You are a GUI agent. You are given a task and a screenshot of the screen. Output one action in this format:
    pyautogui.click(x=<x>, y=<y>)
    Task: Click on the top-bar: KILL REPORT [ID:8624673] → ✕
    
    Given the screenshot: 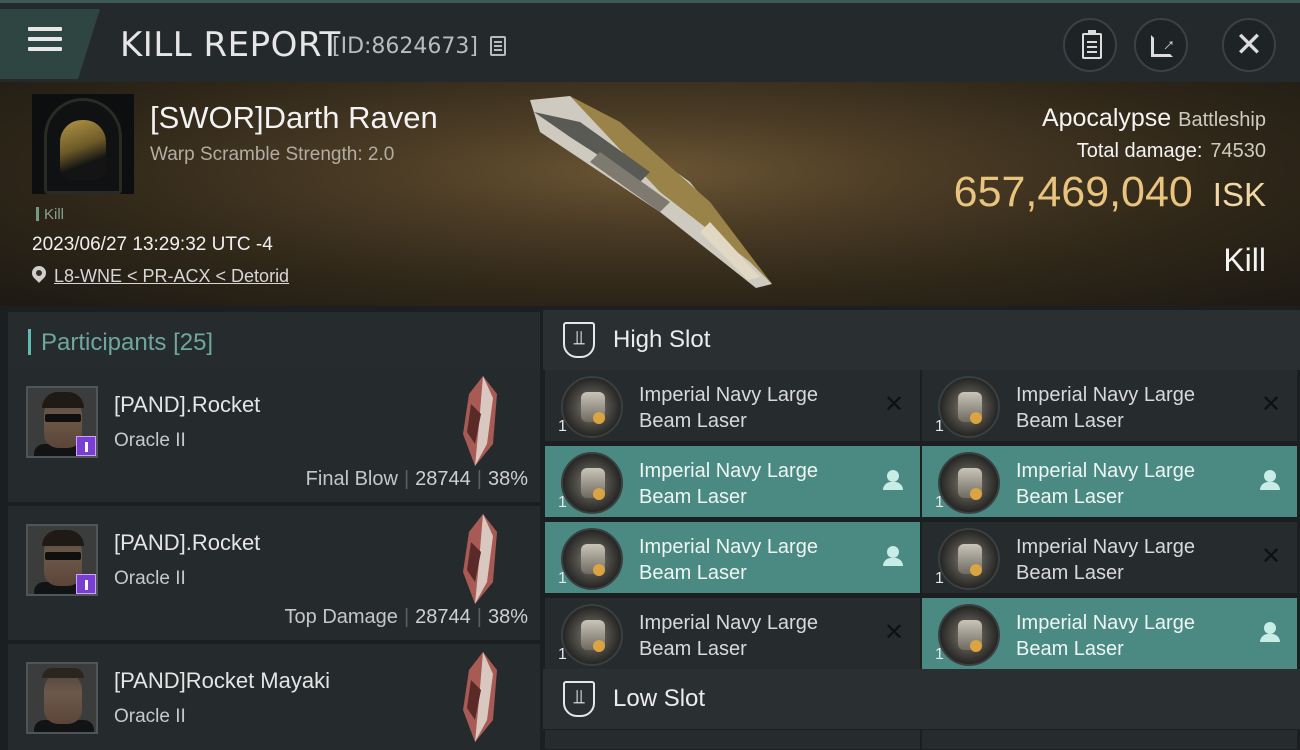 What is the action you would take?
    pyautogui.click(x=650, y=41)
    